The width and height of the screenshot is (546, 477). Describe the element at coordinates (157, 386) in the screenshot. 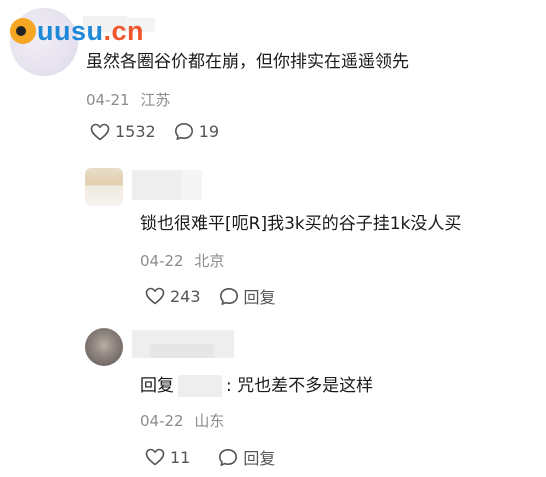

I see `reply-prefix: 回复` at that location.